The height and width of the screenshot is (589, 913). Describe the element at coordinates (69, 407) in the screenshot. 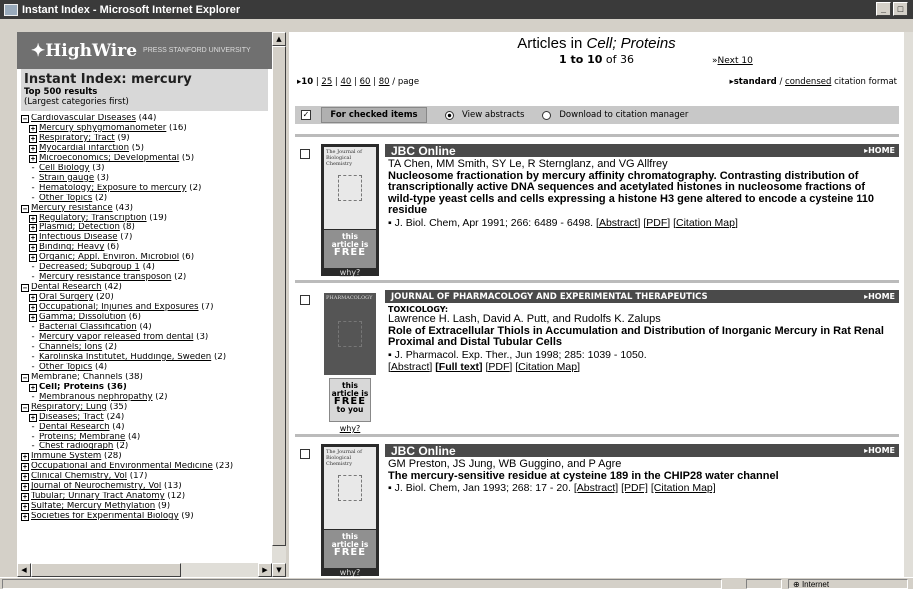

I see `tree-item-label: Respiratory; Lung` at that location.